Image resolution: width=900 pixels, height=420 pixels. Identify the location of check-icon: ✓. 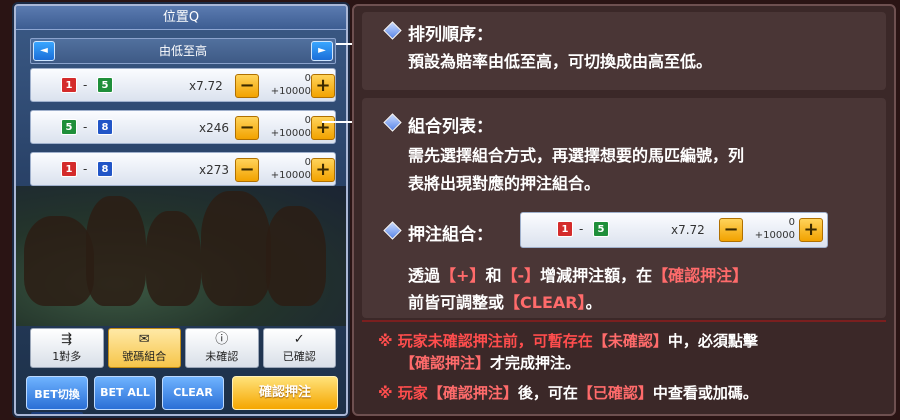
(299, 339).